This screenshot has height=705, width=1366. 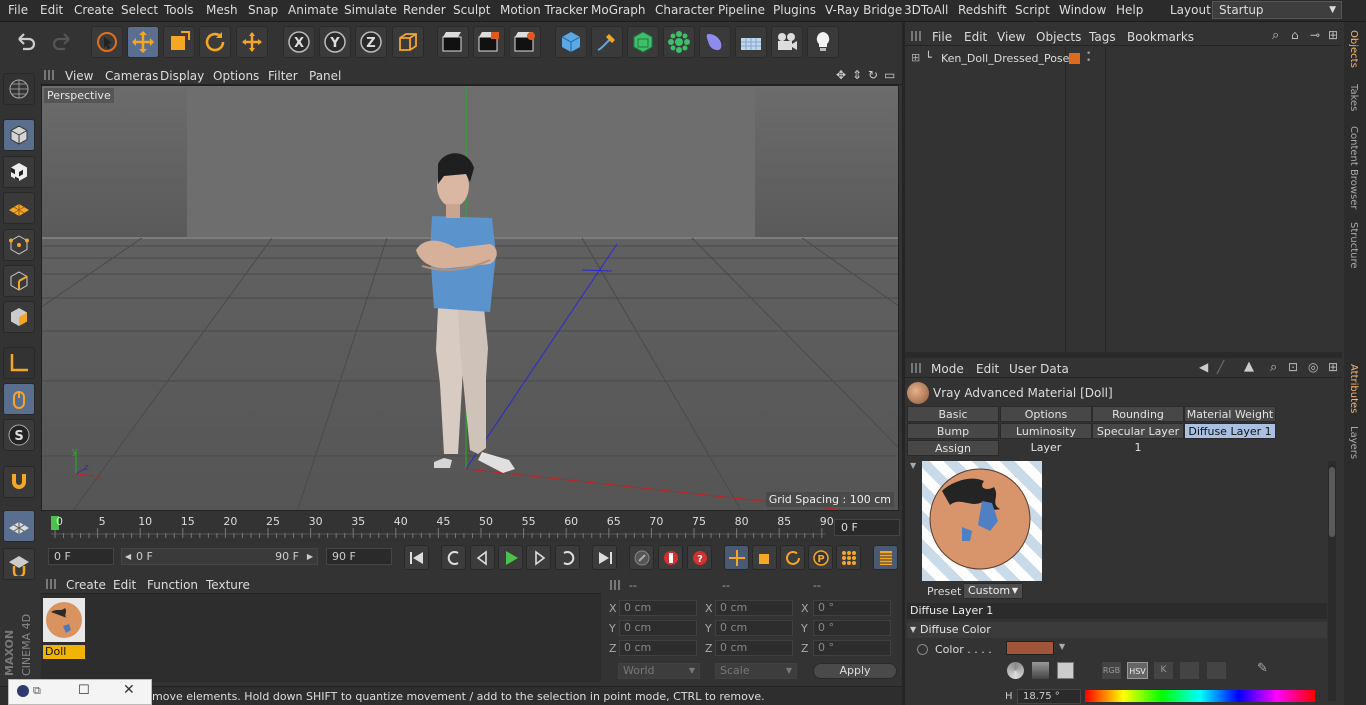 What do you see at coordinates (1230, 414) in the screenshot?
I see `tab-material-weight: Material Weight` at bounding box center [1230, 414].